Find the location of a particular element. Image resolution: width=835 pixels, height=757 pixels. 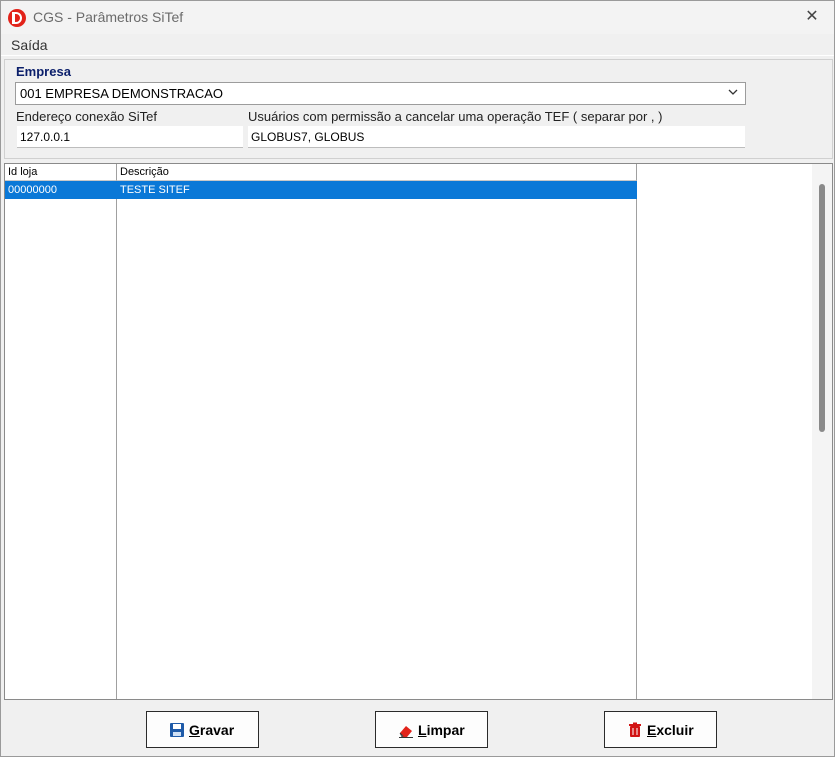

window-title: CGS - Parâmetros SiTef is located at coordinates (108, 17).